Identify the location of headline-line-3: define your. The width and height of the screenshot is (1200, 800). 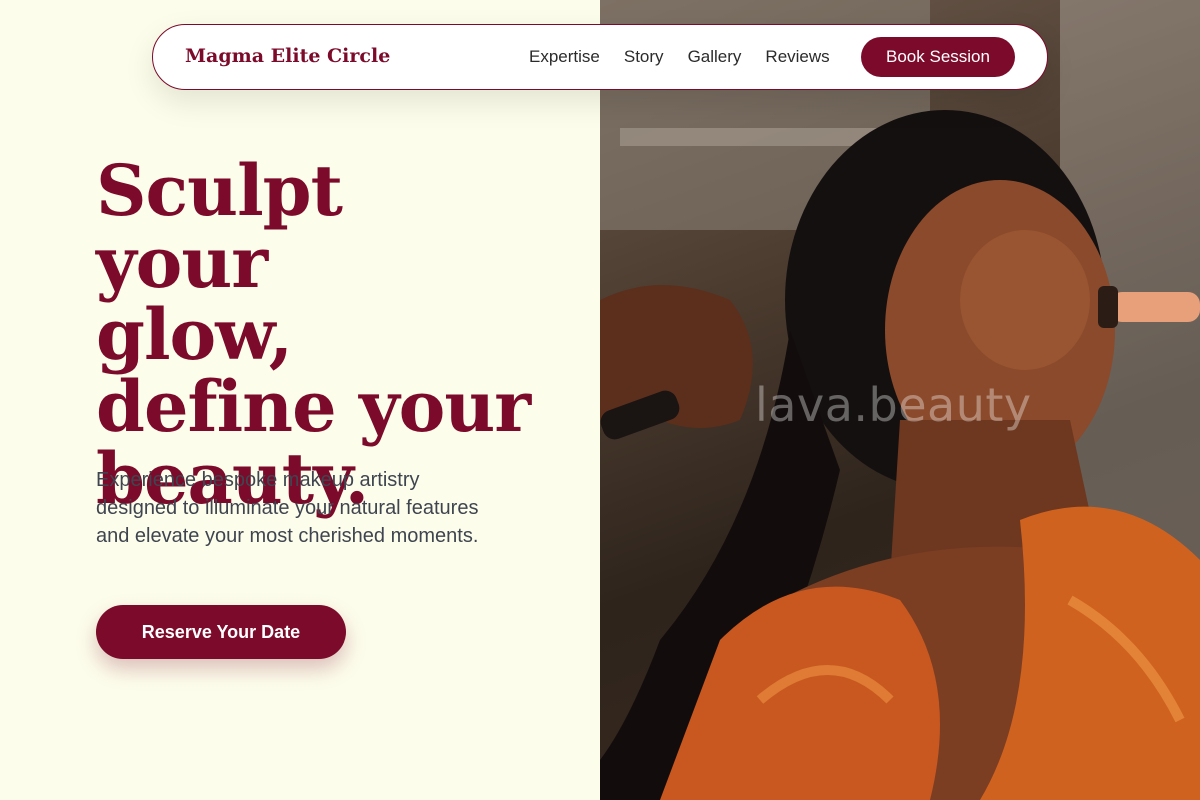
(313, 406).